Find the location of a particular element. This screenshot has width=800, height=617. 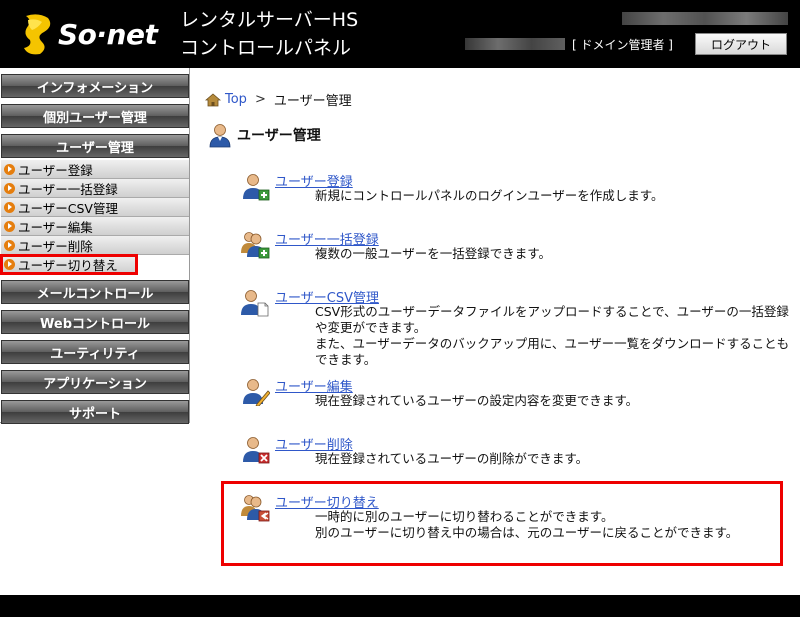

user-icon is located at coordinates (220, 136).